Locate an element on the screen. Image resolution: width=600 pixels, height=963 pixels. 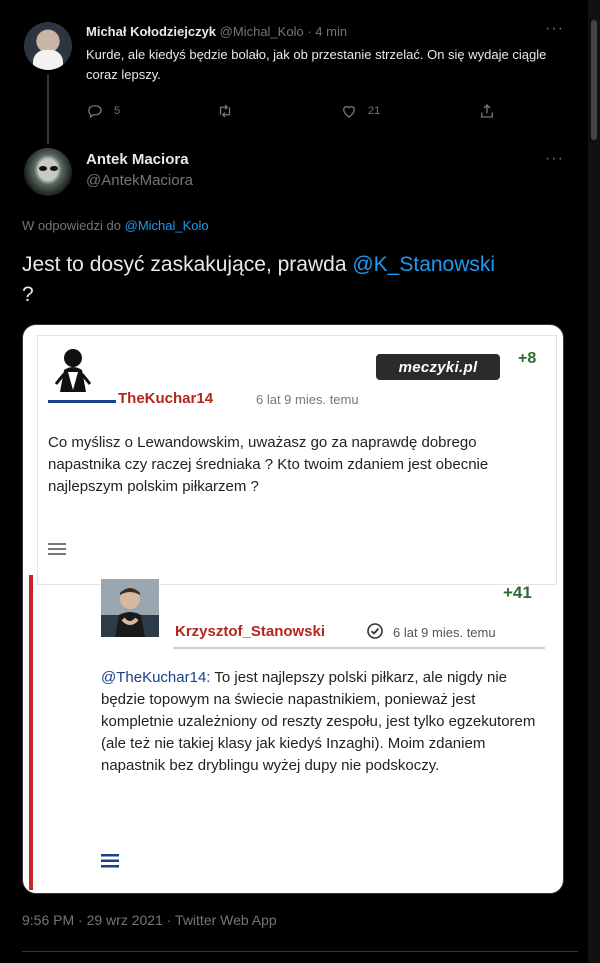
divider is located at coordinates (300, 951).